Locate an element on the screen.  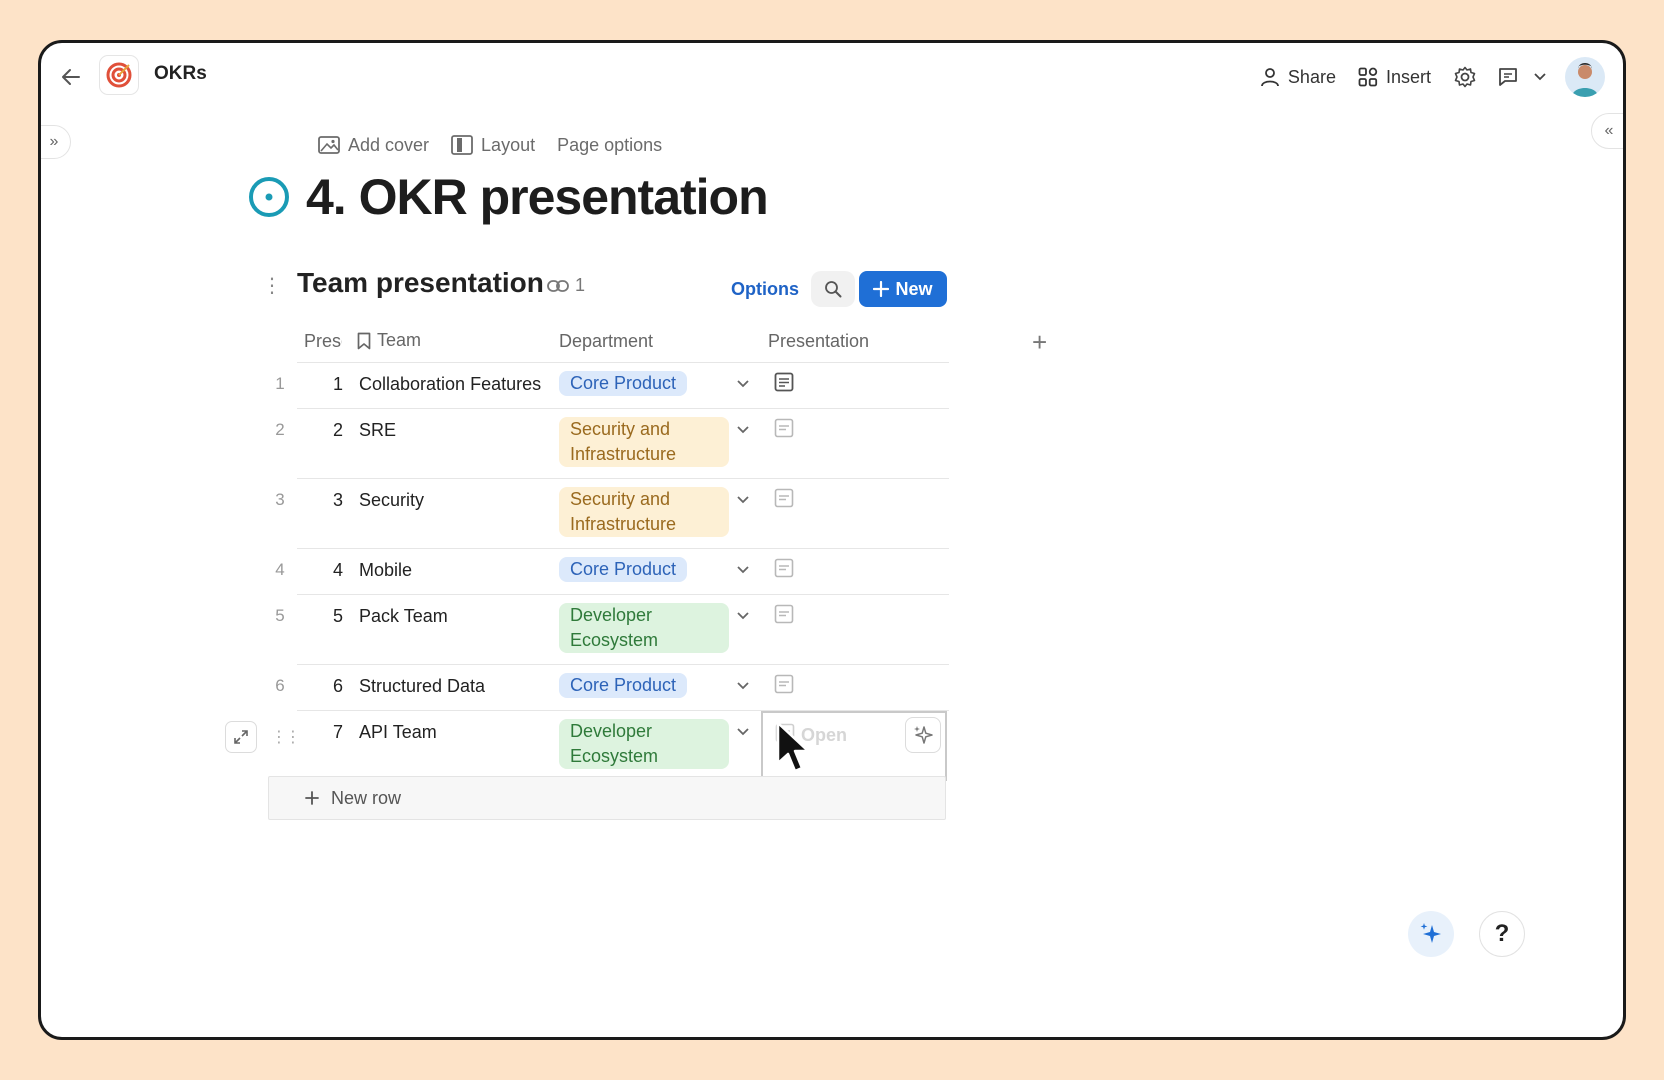
bookmark-icon is located at coordinates (364, 340).